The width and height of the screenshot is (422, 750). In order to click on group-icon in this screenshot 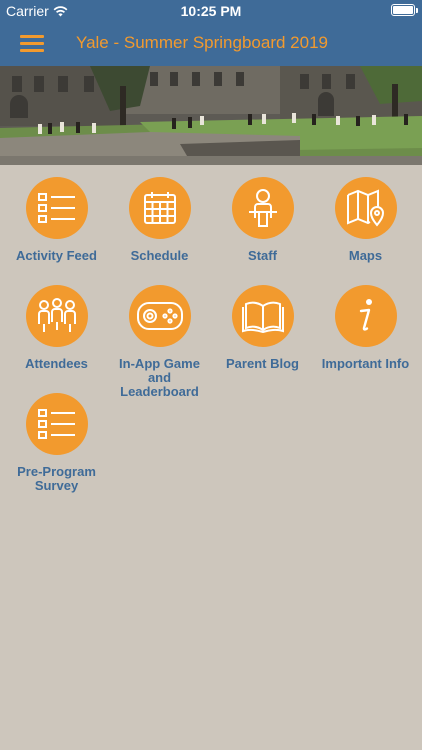, I will do `click(56, 316)`.